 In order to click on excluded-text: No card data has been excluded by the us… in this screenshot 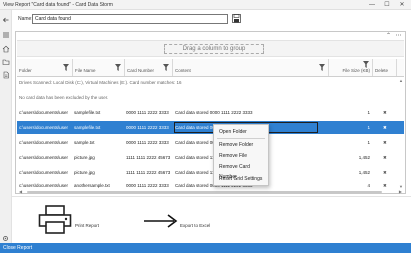, I will do `click(64, 97)`.